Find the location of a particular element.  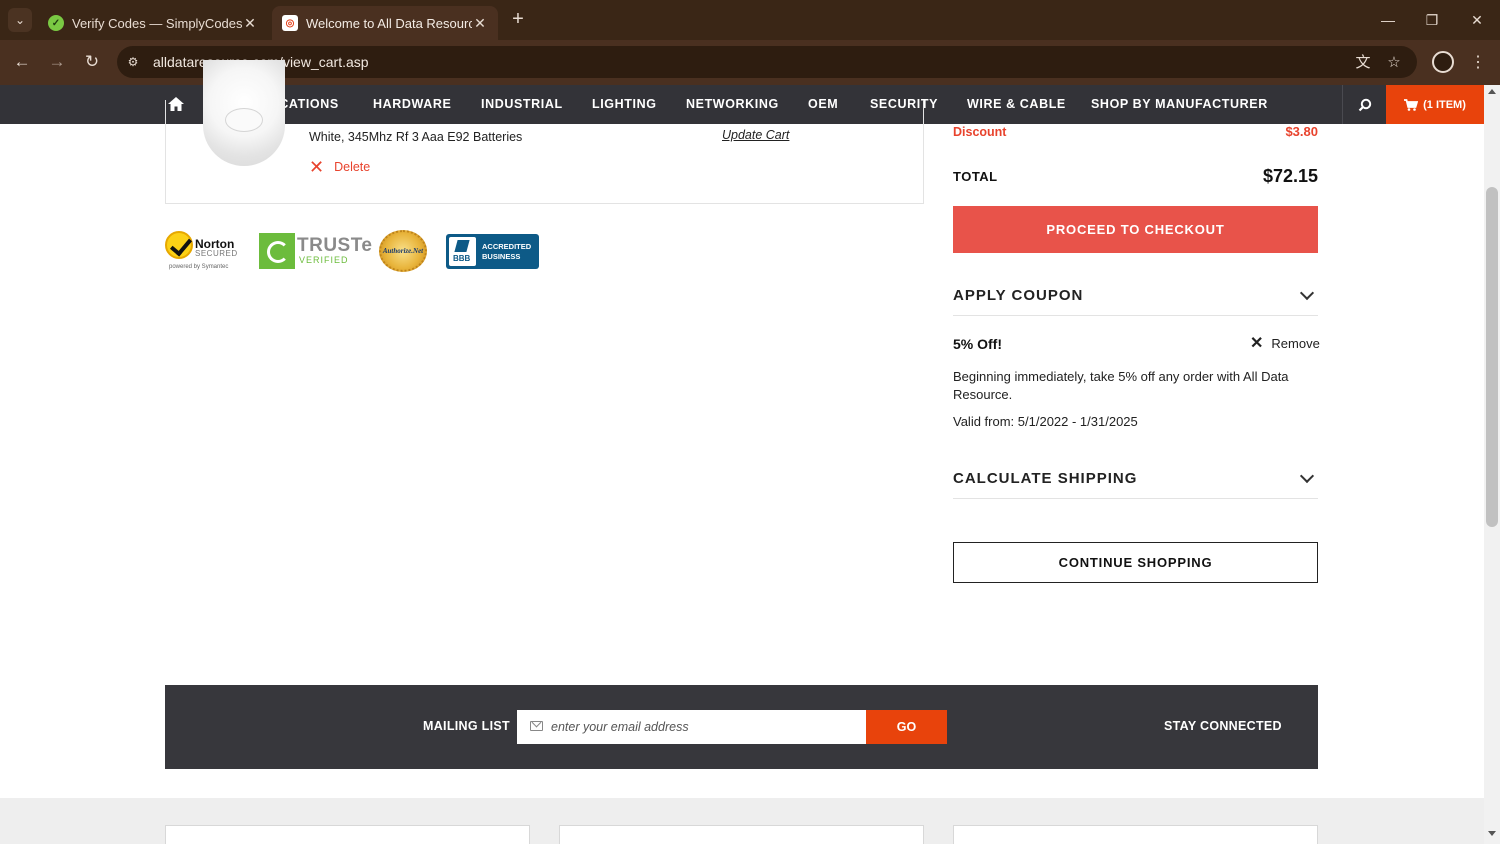

update-cart-link: Update Cart is located at coordinates (755, 135).